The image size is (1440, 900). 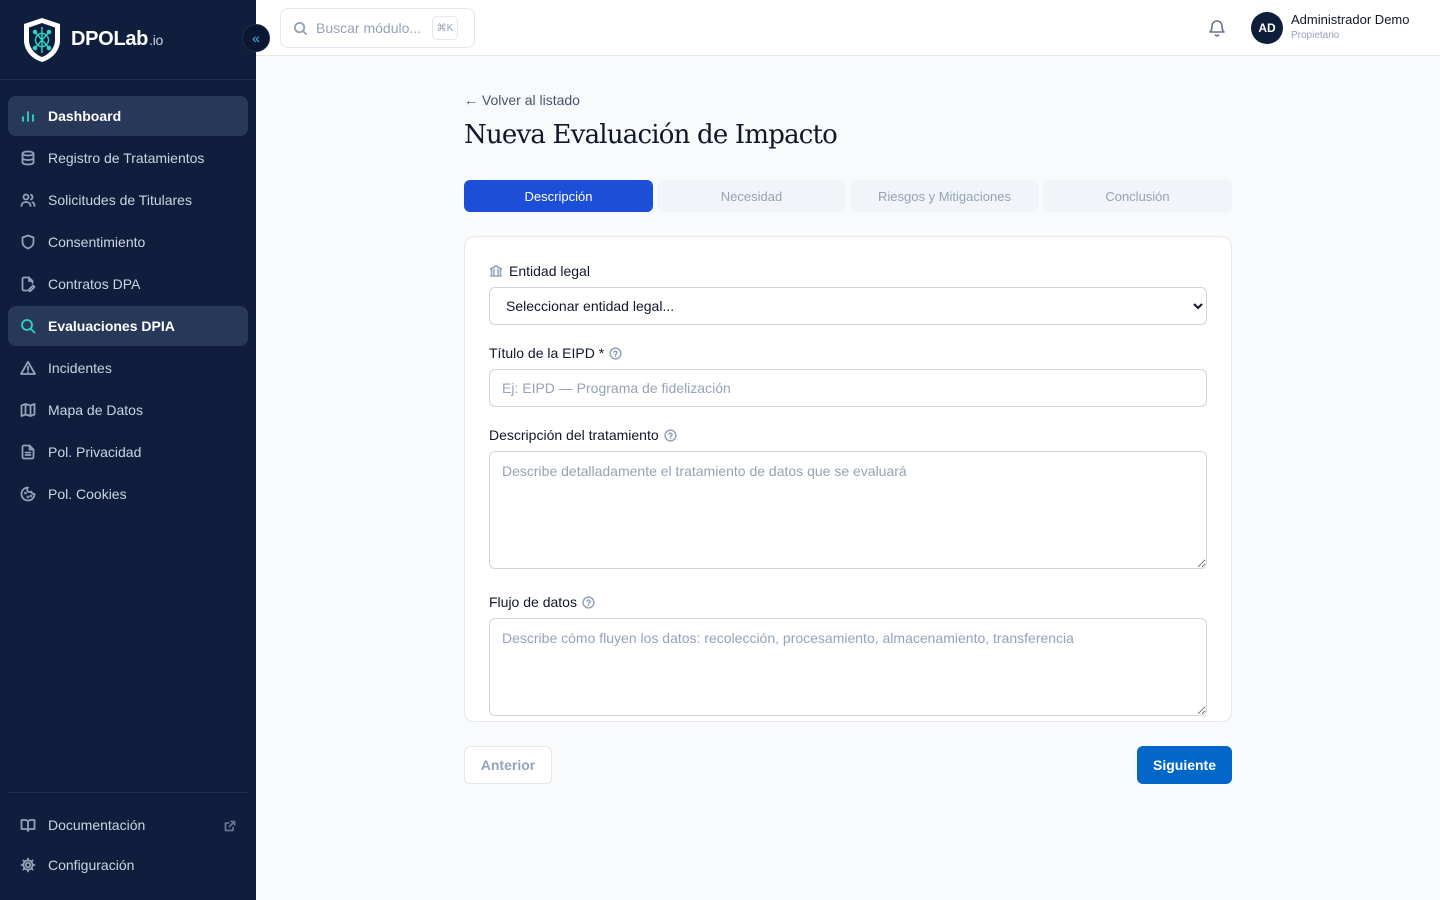 What do you see at coordinates (80, 368) in the screenshot?
I see `sidebar-item-label: Incidentes` at bounding box center [80, 368].